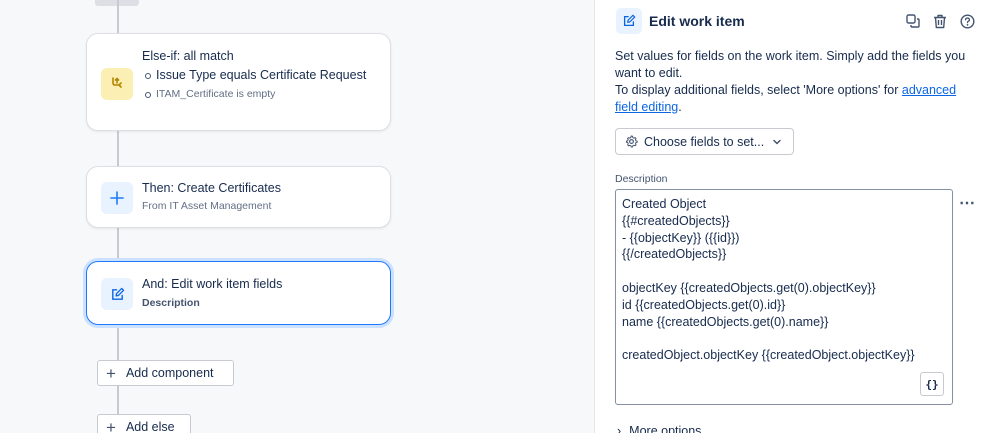  Describe the element at coordinates (238, 293) in the screenshot. I see `edit-work-item-action-card: And: Edit work item fields Description` at that location.